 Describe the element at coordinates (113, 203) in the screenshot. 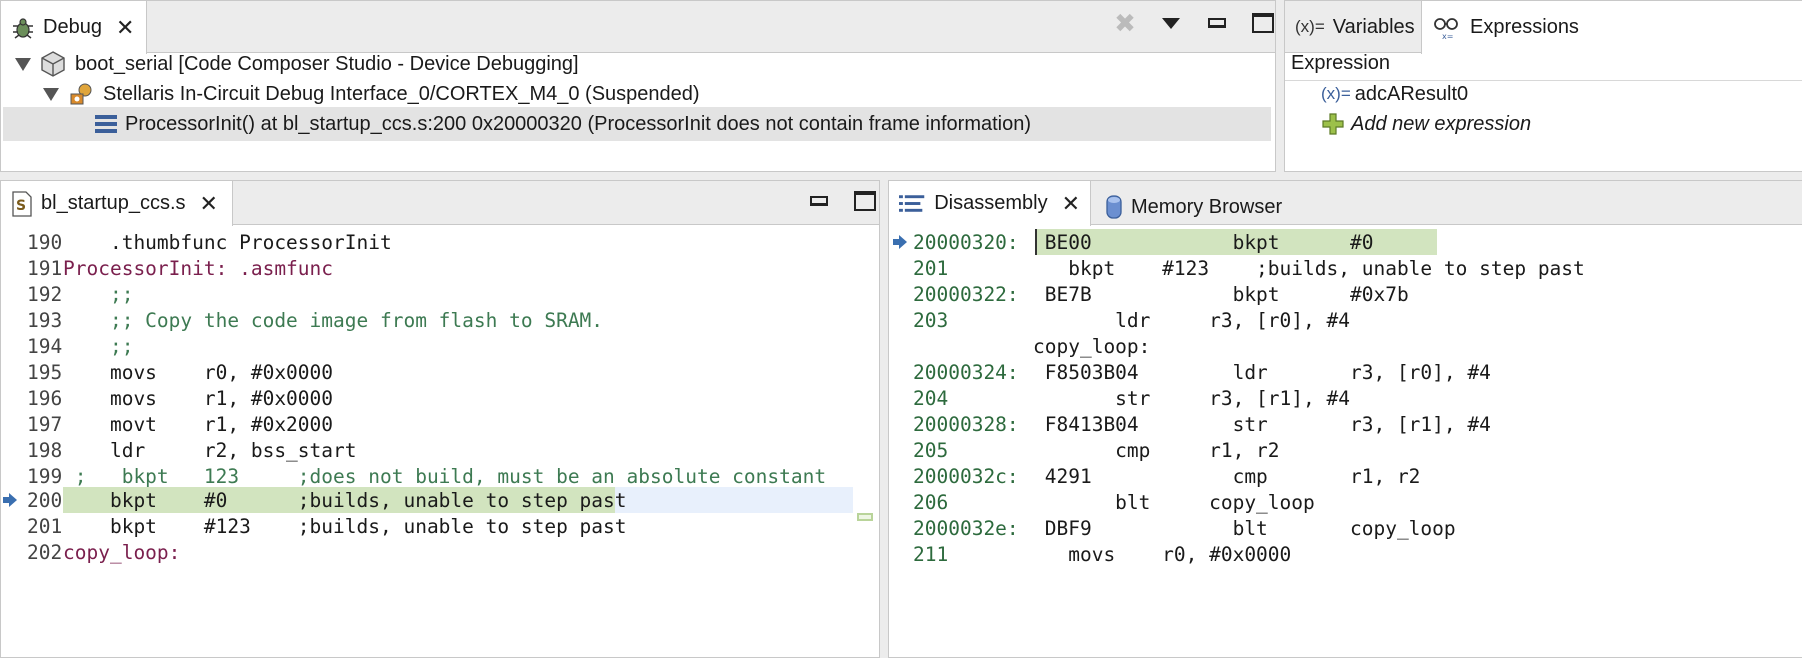

I see `tab-editor-label: bl_startup_ccs.s` at that location.